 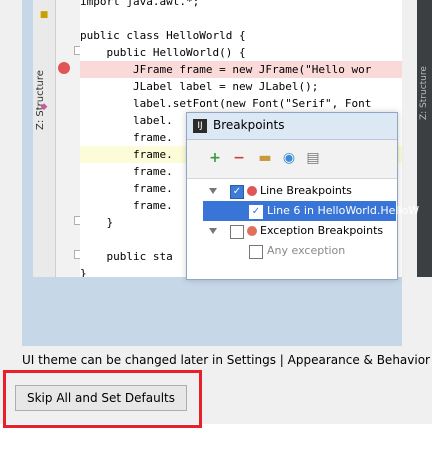 I want to click on tree-node-label: Line Breakpoints, so click(x=306, y=190).